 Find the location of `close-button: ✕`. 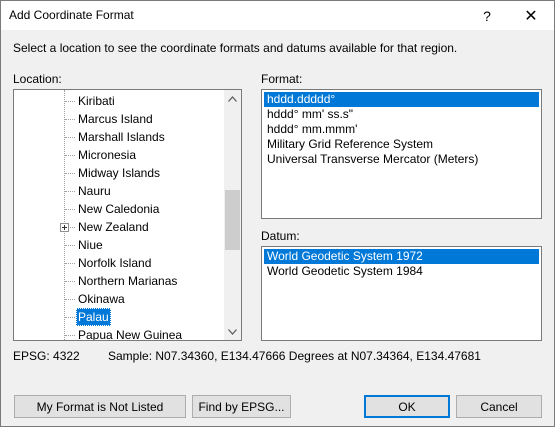

close-button: ✕ is located at coordinates (531, 15).